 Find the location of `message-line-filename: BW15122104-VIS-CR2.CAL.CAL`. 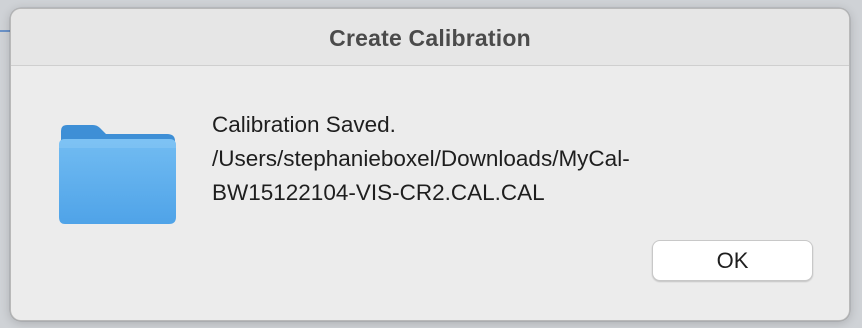

message-line-filename: BW15122104-VIS-CR2.CAL.CAL is located at coordinates (378, 192).